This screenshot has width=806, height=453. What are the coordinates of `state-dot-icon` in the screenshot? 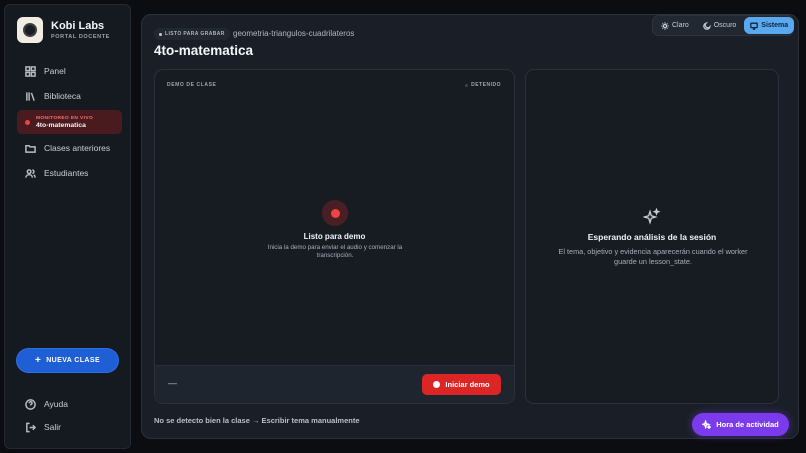 It's located at (467, 85).